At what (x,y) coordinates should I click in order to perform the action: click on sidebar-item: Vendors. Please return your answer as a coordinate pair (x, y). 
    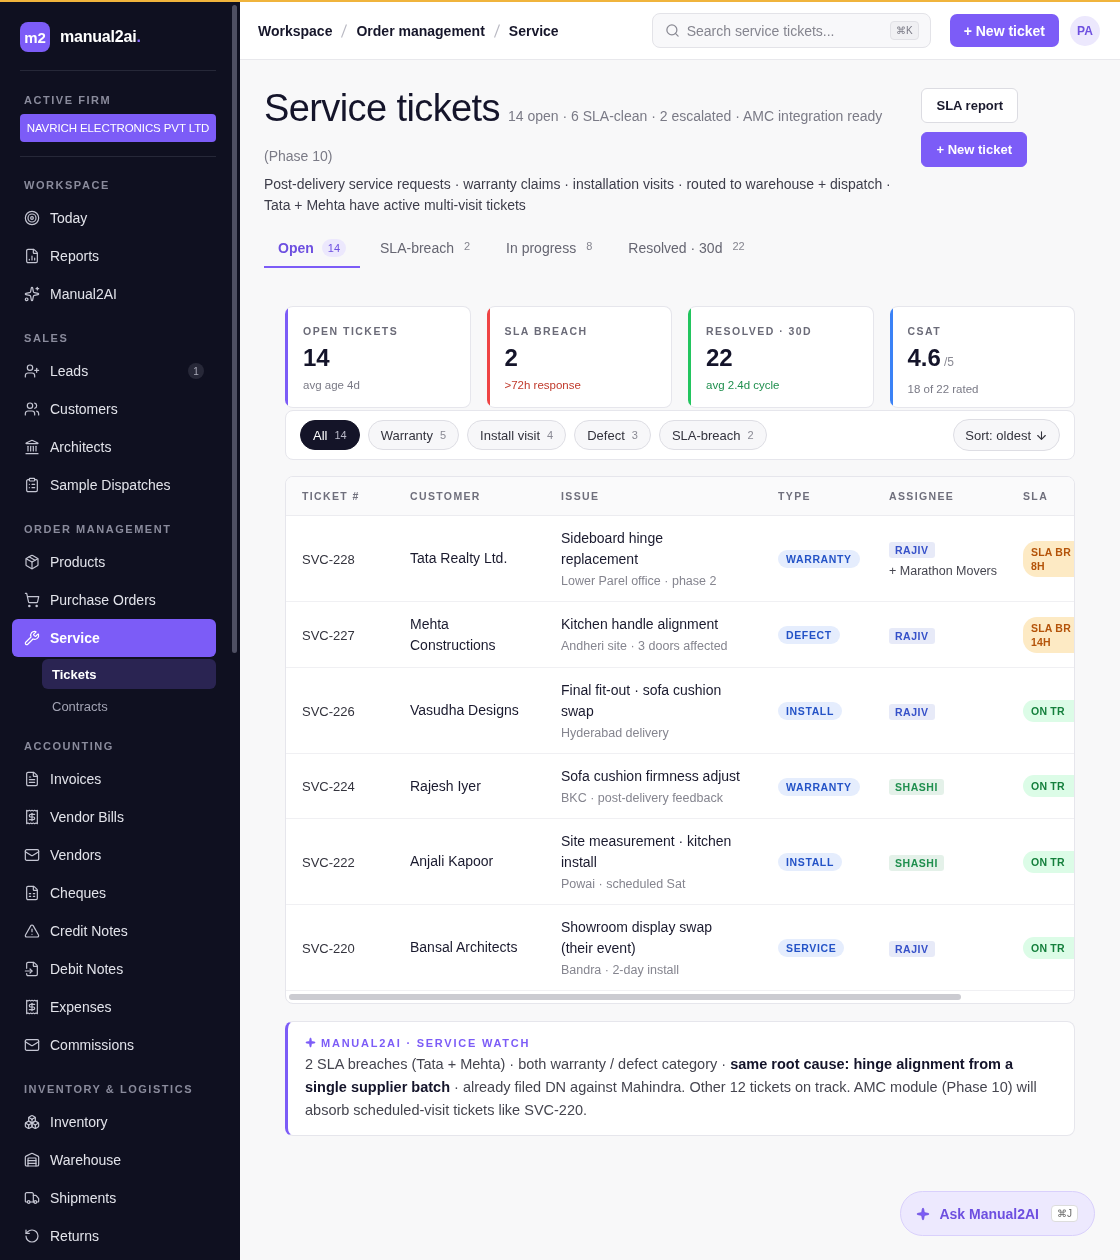
    Looking at the image, I should click on (114, 855).